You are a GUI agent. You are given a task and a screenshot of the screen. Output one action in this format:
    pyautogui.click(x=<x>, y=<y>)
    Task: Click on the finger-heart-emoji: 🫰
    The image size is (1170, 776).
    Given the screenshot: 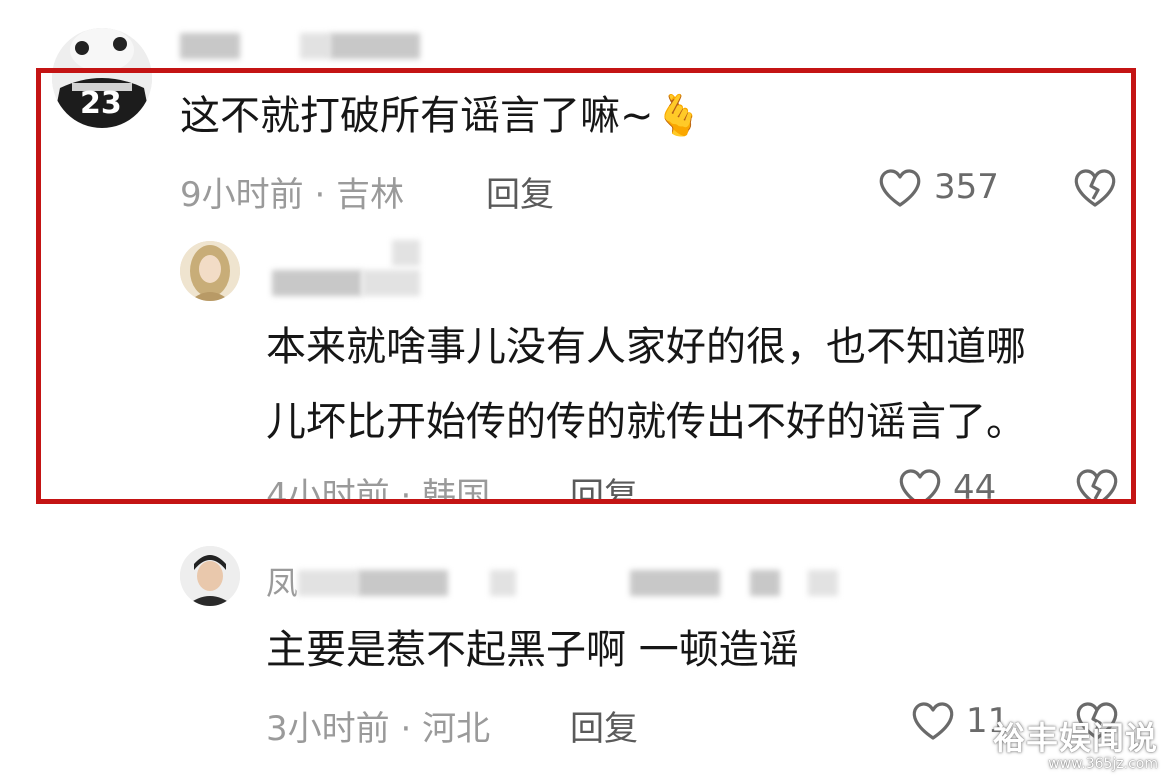 What is the action you would take?
    pyautogui.click(x=678, y=116)
    